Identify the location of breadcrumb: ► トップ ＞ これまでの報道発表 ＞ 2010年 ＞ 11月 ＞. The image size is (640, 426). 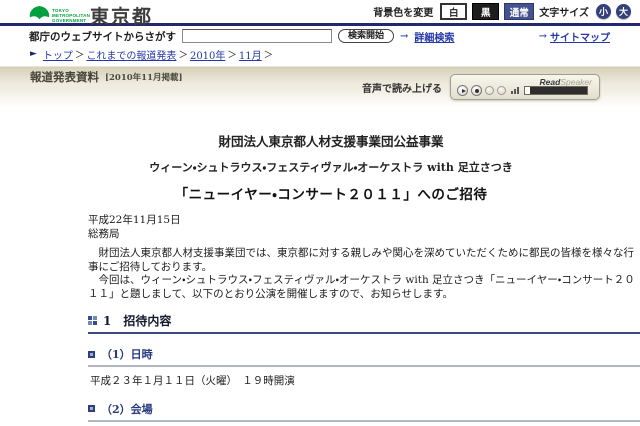
(320, 54).